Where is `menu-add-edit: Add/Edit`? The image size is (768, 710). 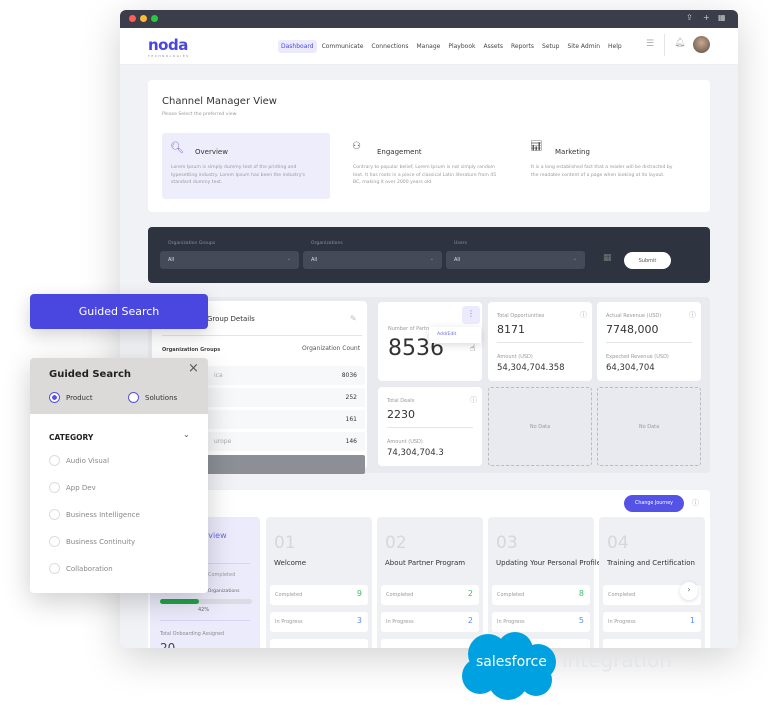
menu-add-edit: Add/Edit is located at coordinates (455, 335).